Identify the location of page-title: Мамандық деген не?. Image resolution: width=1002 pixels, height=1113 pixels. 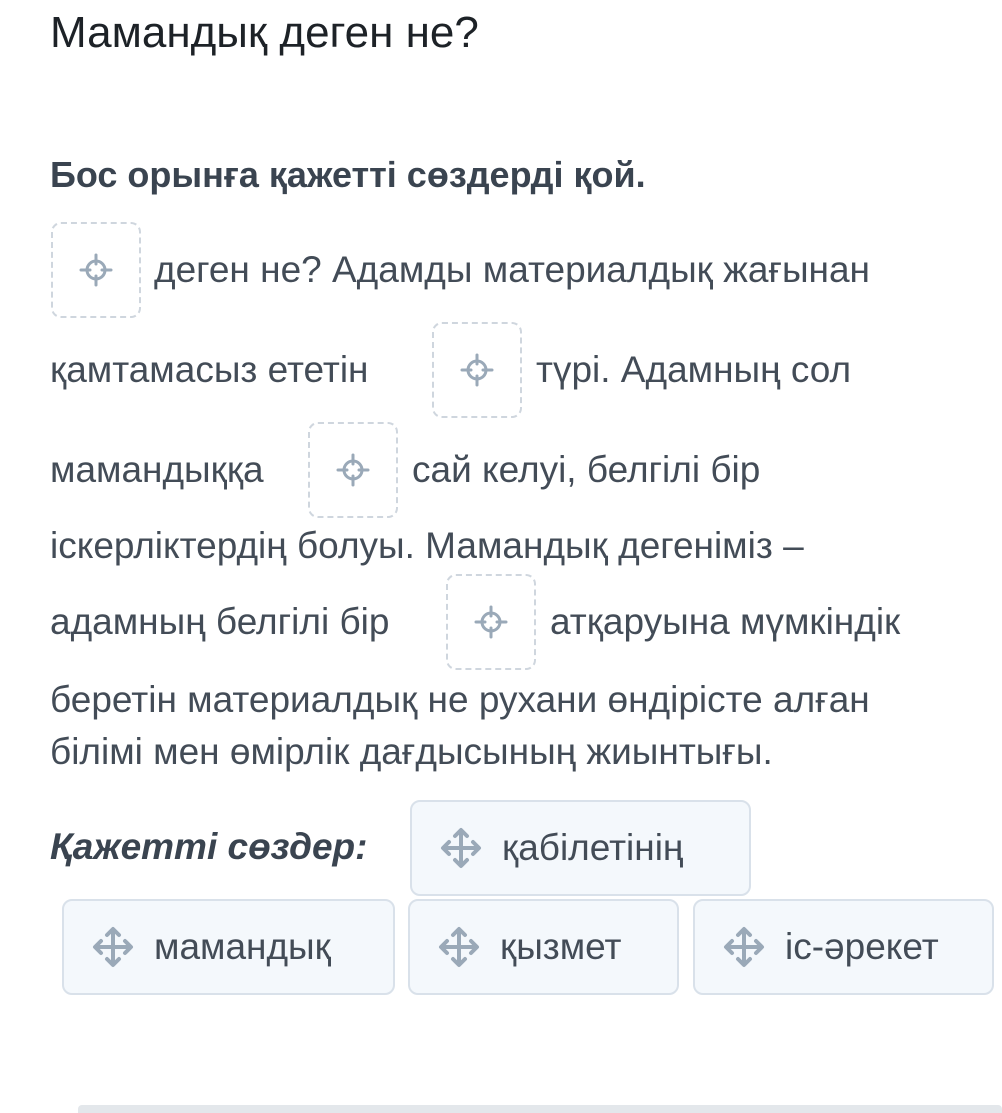
(264, 32).